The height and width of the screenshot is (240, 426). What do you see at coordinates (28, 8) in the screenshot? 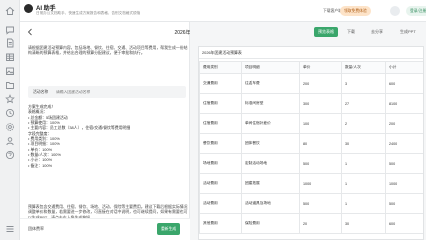
I see `app-logo-icon` at bounding box center [28, 8].